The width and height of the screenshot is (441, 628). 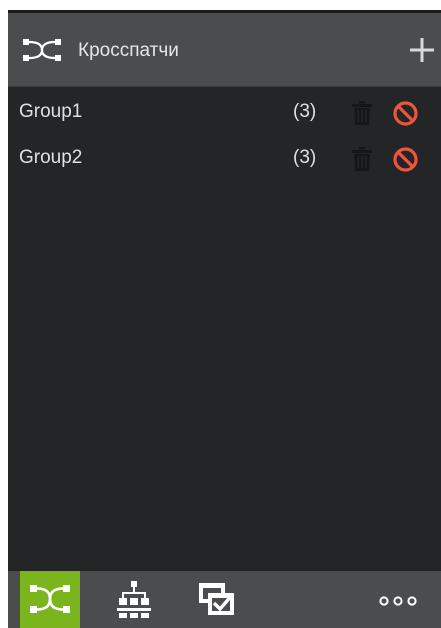 I want to click on tab-network, so click(x=134, y=599).